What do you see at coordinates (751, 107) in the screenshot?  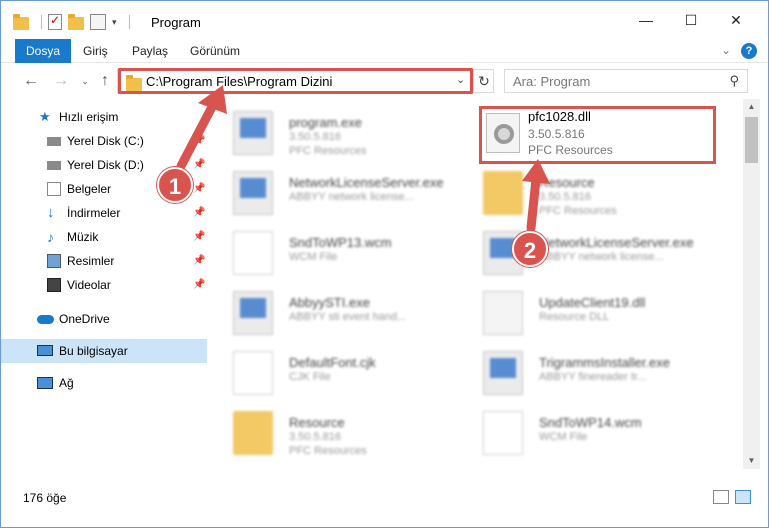 I see `scroll-up-icon: ▲` at bounding box center [751, 107].